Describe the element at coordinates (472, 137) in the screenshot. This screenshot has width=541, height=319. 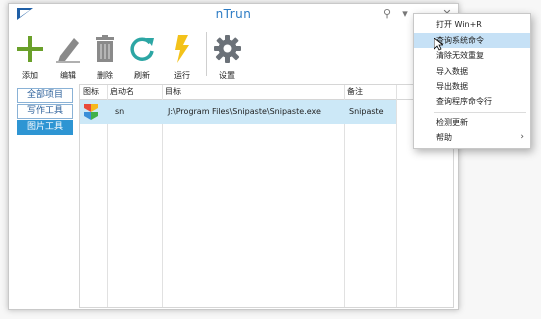
I see `menu-item-help: 帮助 ›` at that location.